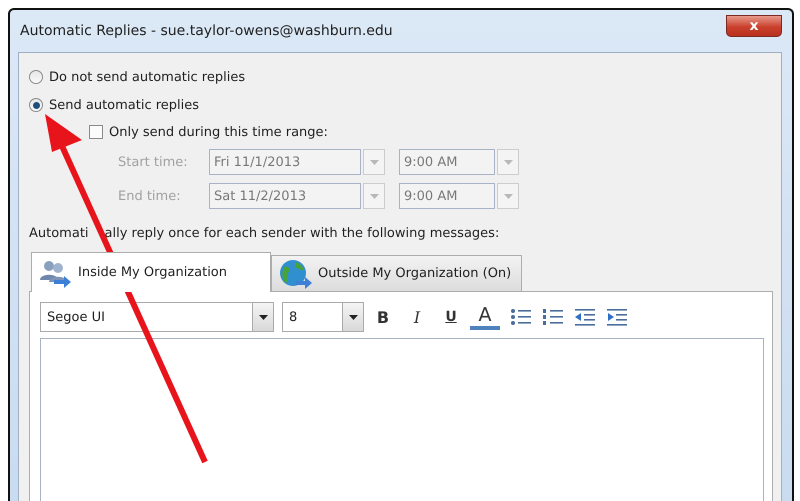  Describe the element at coordinates (151, 272) in the screenshot. I see `tab: Inside My Organization` at that location.